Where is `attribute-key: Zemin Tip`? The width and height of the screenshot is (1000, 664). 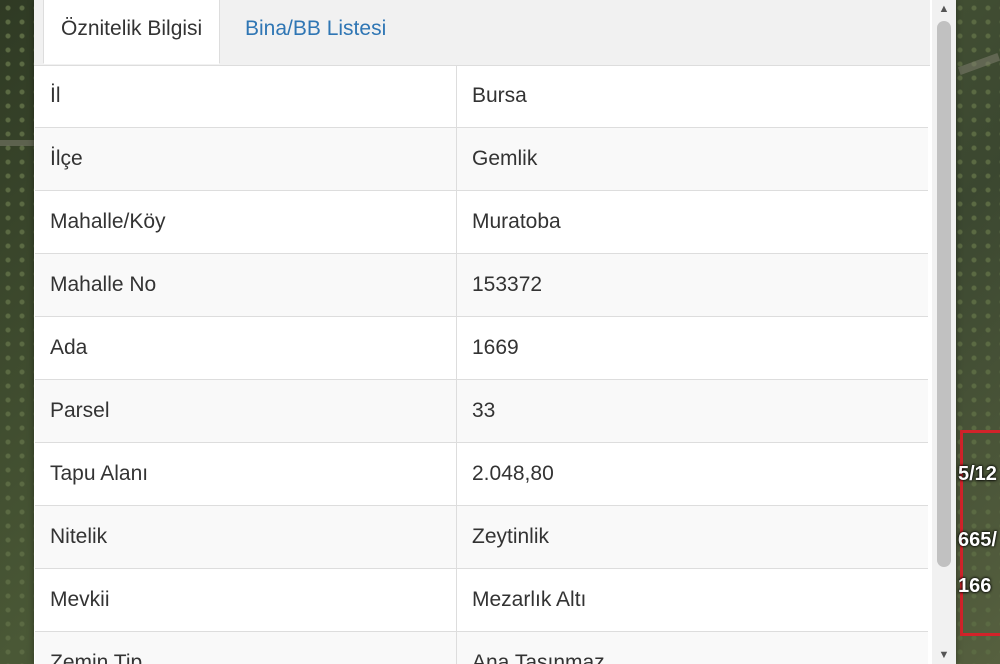
attribute-key: Zemin Tip is located at coordinates (246, 648).